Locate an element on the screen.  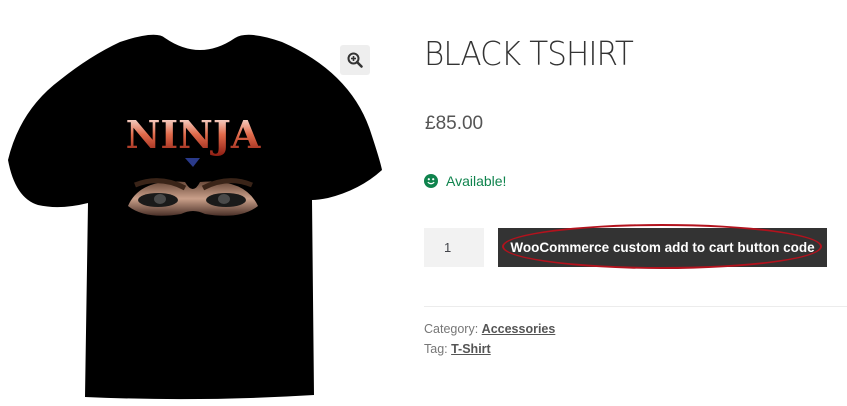
product-category: Category: Accessories is located at coordinates (489, 329).